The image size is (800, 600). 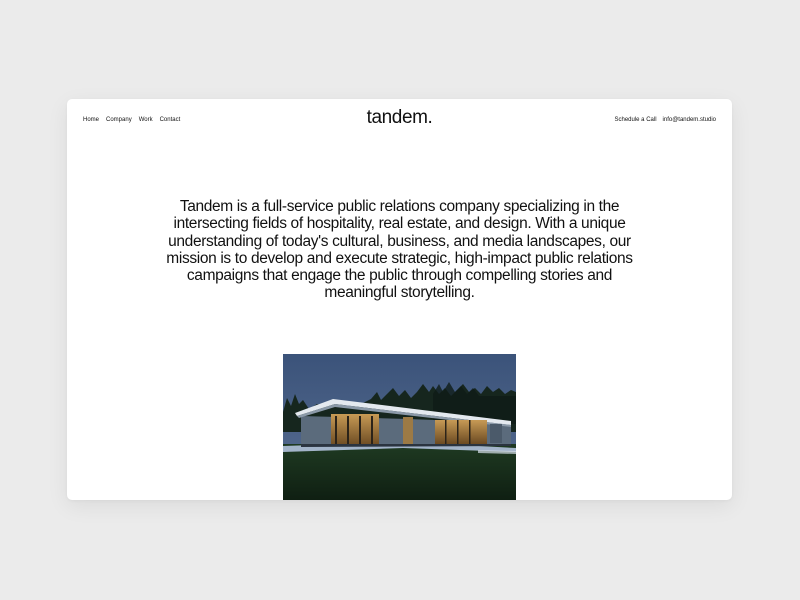 I want to click on modern-house-photo, so click(x=399, y=427).